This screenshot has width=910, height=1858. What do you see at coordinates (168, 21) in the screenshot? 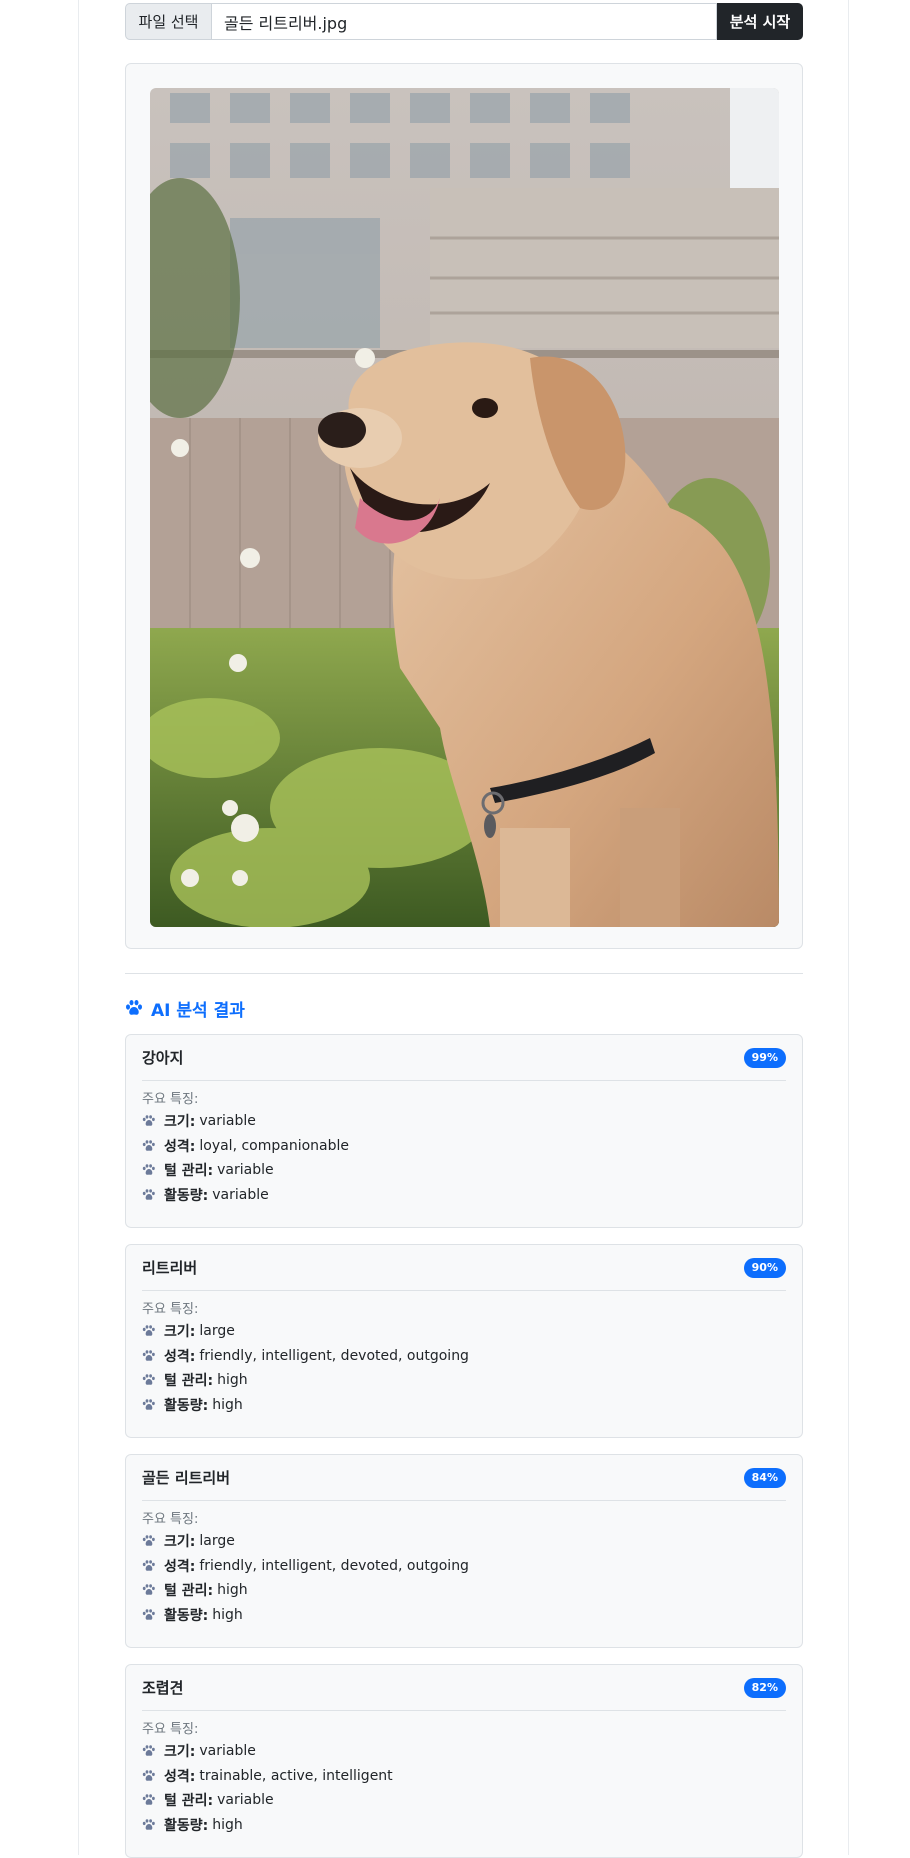
I see `choose-file-button: 파일 선택` at bounding box center [168, 21].